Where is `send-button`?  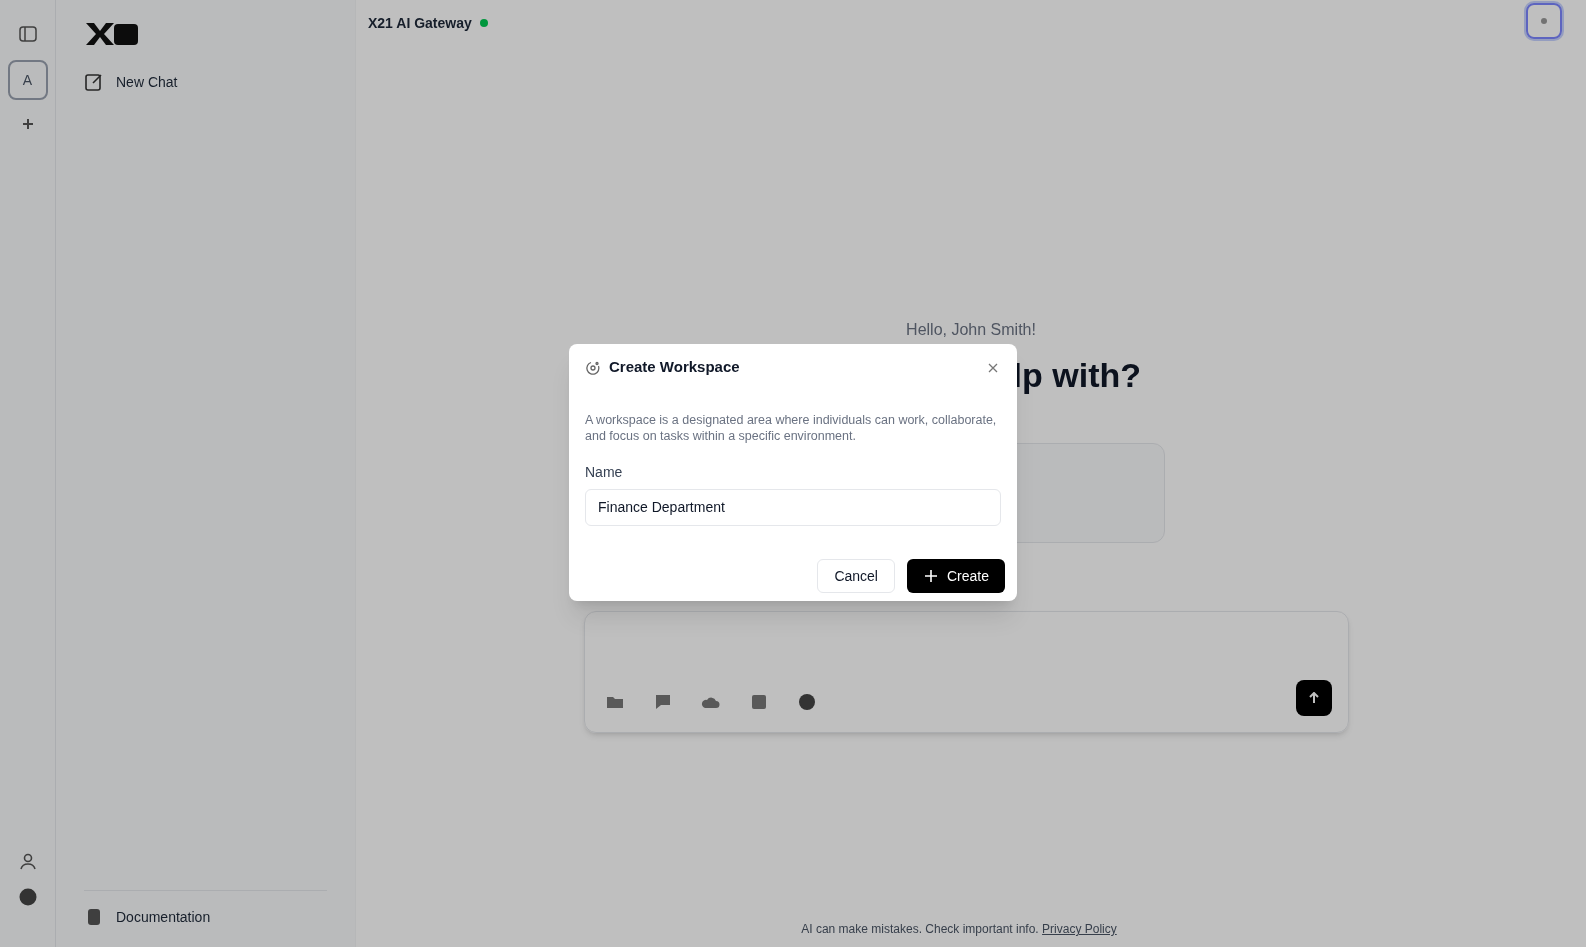 send-button is located at coordinates (1314, 698).